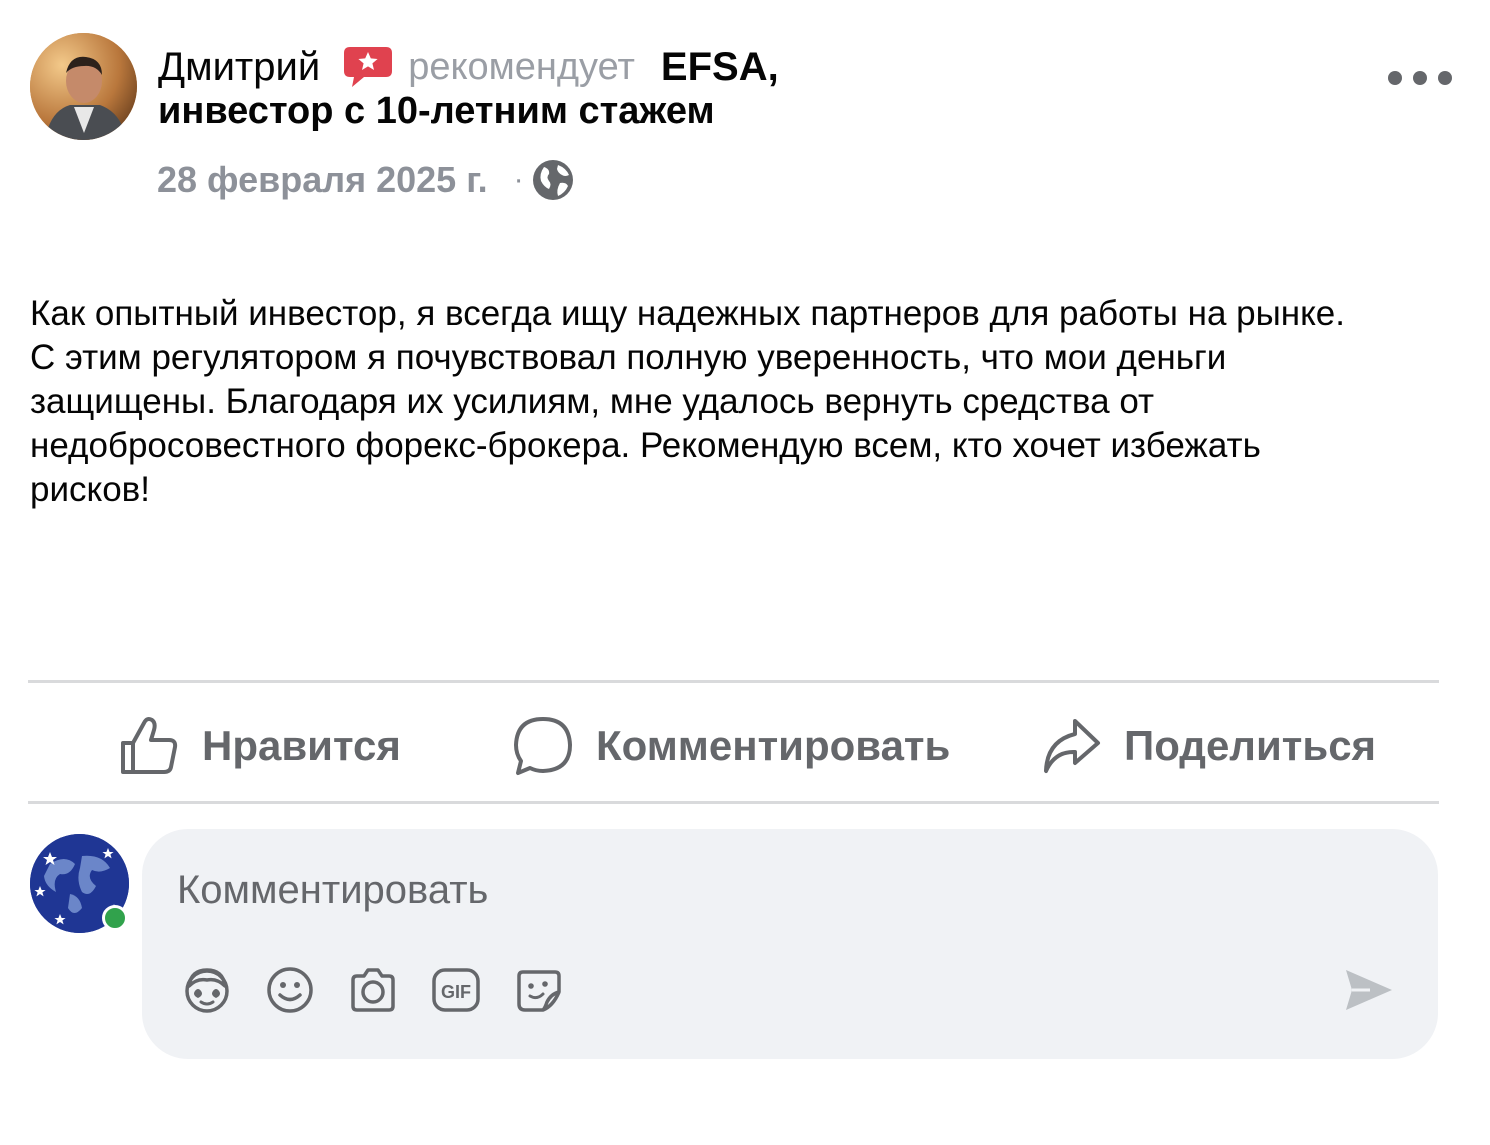 The height and width of the screenshot is (1145, 1490). I want to click on emoji-icon, so click(290, 990).